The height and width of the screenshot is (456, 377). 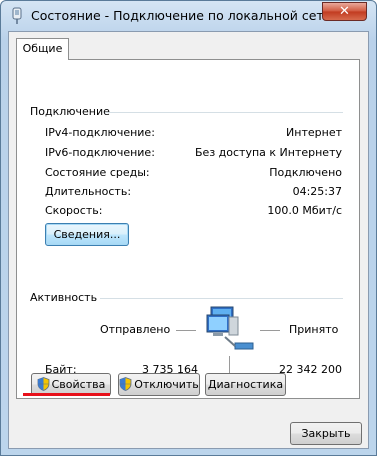 I want to click on ipv4-value: Интернет, so click(x=314, y=132).